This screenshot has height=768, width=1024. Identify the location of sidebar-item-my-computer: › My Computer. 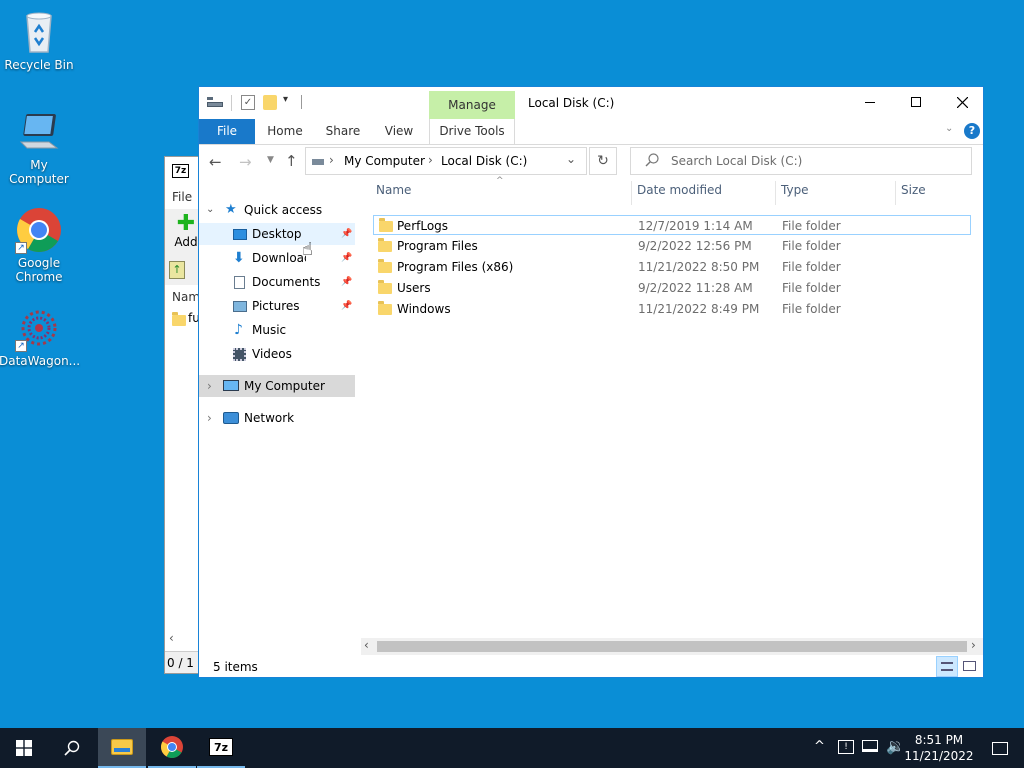
(277, 386).